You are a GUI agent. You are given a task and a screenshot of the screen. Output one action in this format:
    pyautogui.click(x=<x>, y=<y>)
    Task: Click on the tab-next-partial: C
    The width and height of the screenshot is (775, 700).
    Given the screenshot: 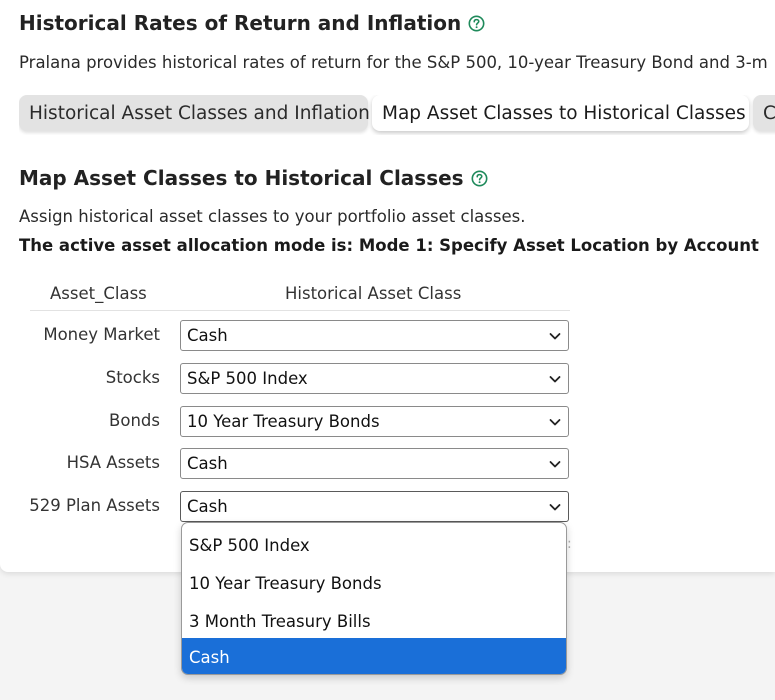 What is the action you would take?
    pyautogui.click(x=764, y=113)
    